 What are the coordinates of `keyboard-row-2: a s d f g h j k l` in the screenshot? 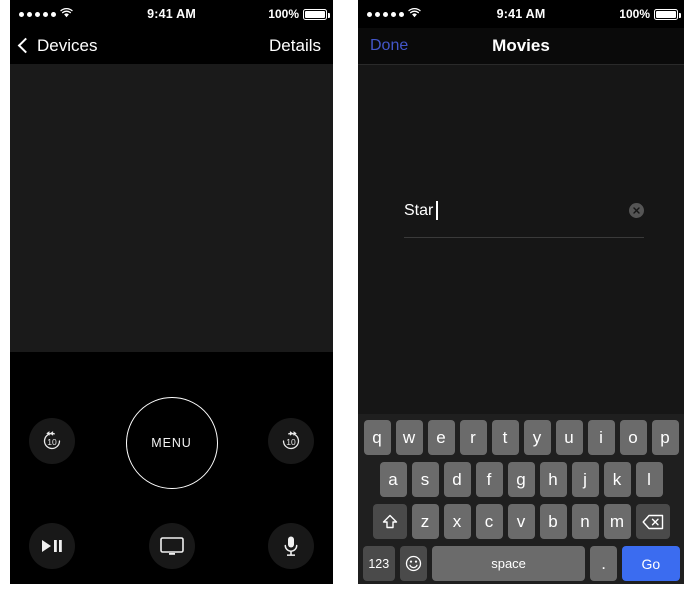 It's located at (521, 479).